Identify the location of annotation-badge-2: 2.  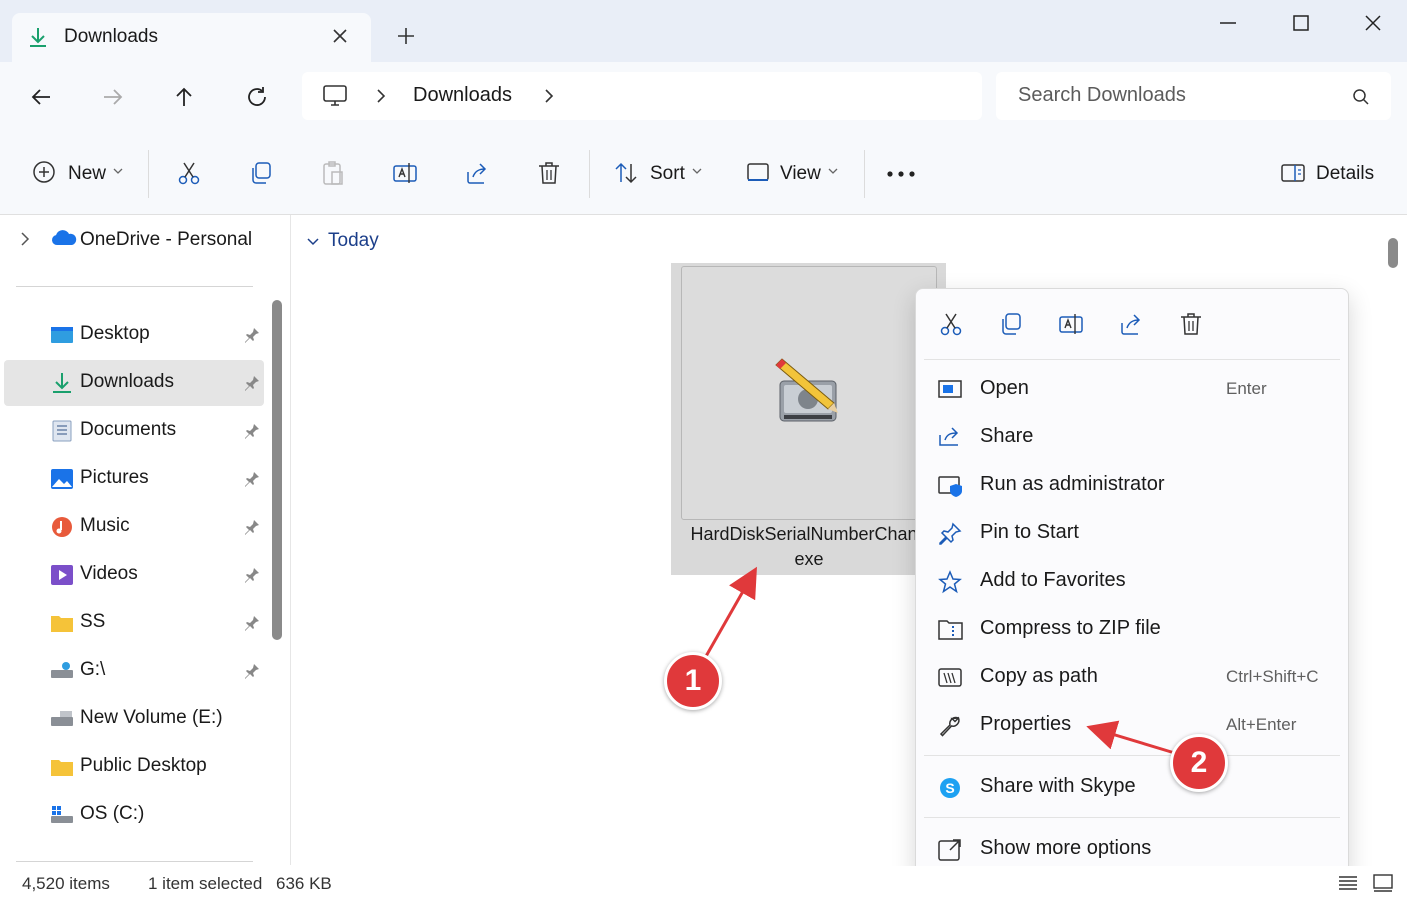
(1199, 763).